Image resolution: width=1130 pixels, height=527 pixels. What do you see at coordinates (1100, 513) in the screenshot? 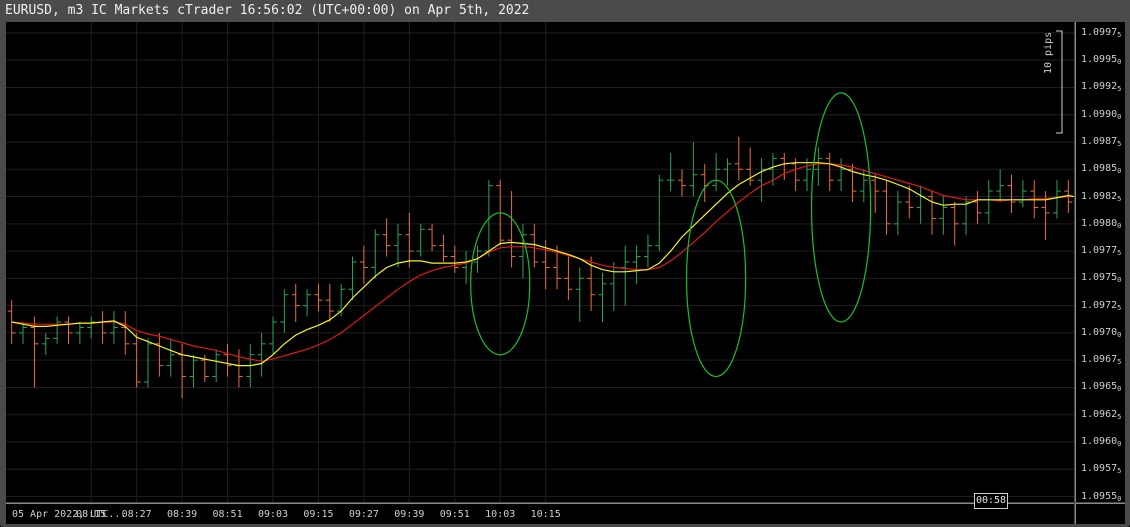
I see `axis-corner` at bounding box center [1100, 513].